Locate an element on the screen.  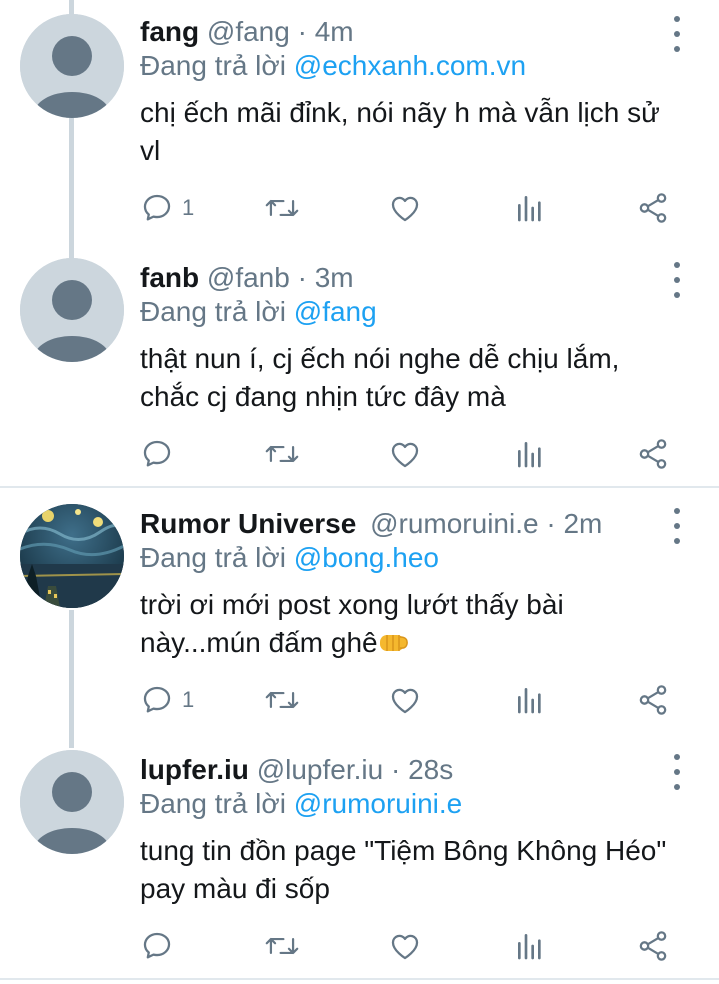
tweet-header: lupfer.iu @lupfer.iu · 28s is located at coordinates (296, 770).